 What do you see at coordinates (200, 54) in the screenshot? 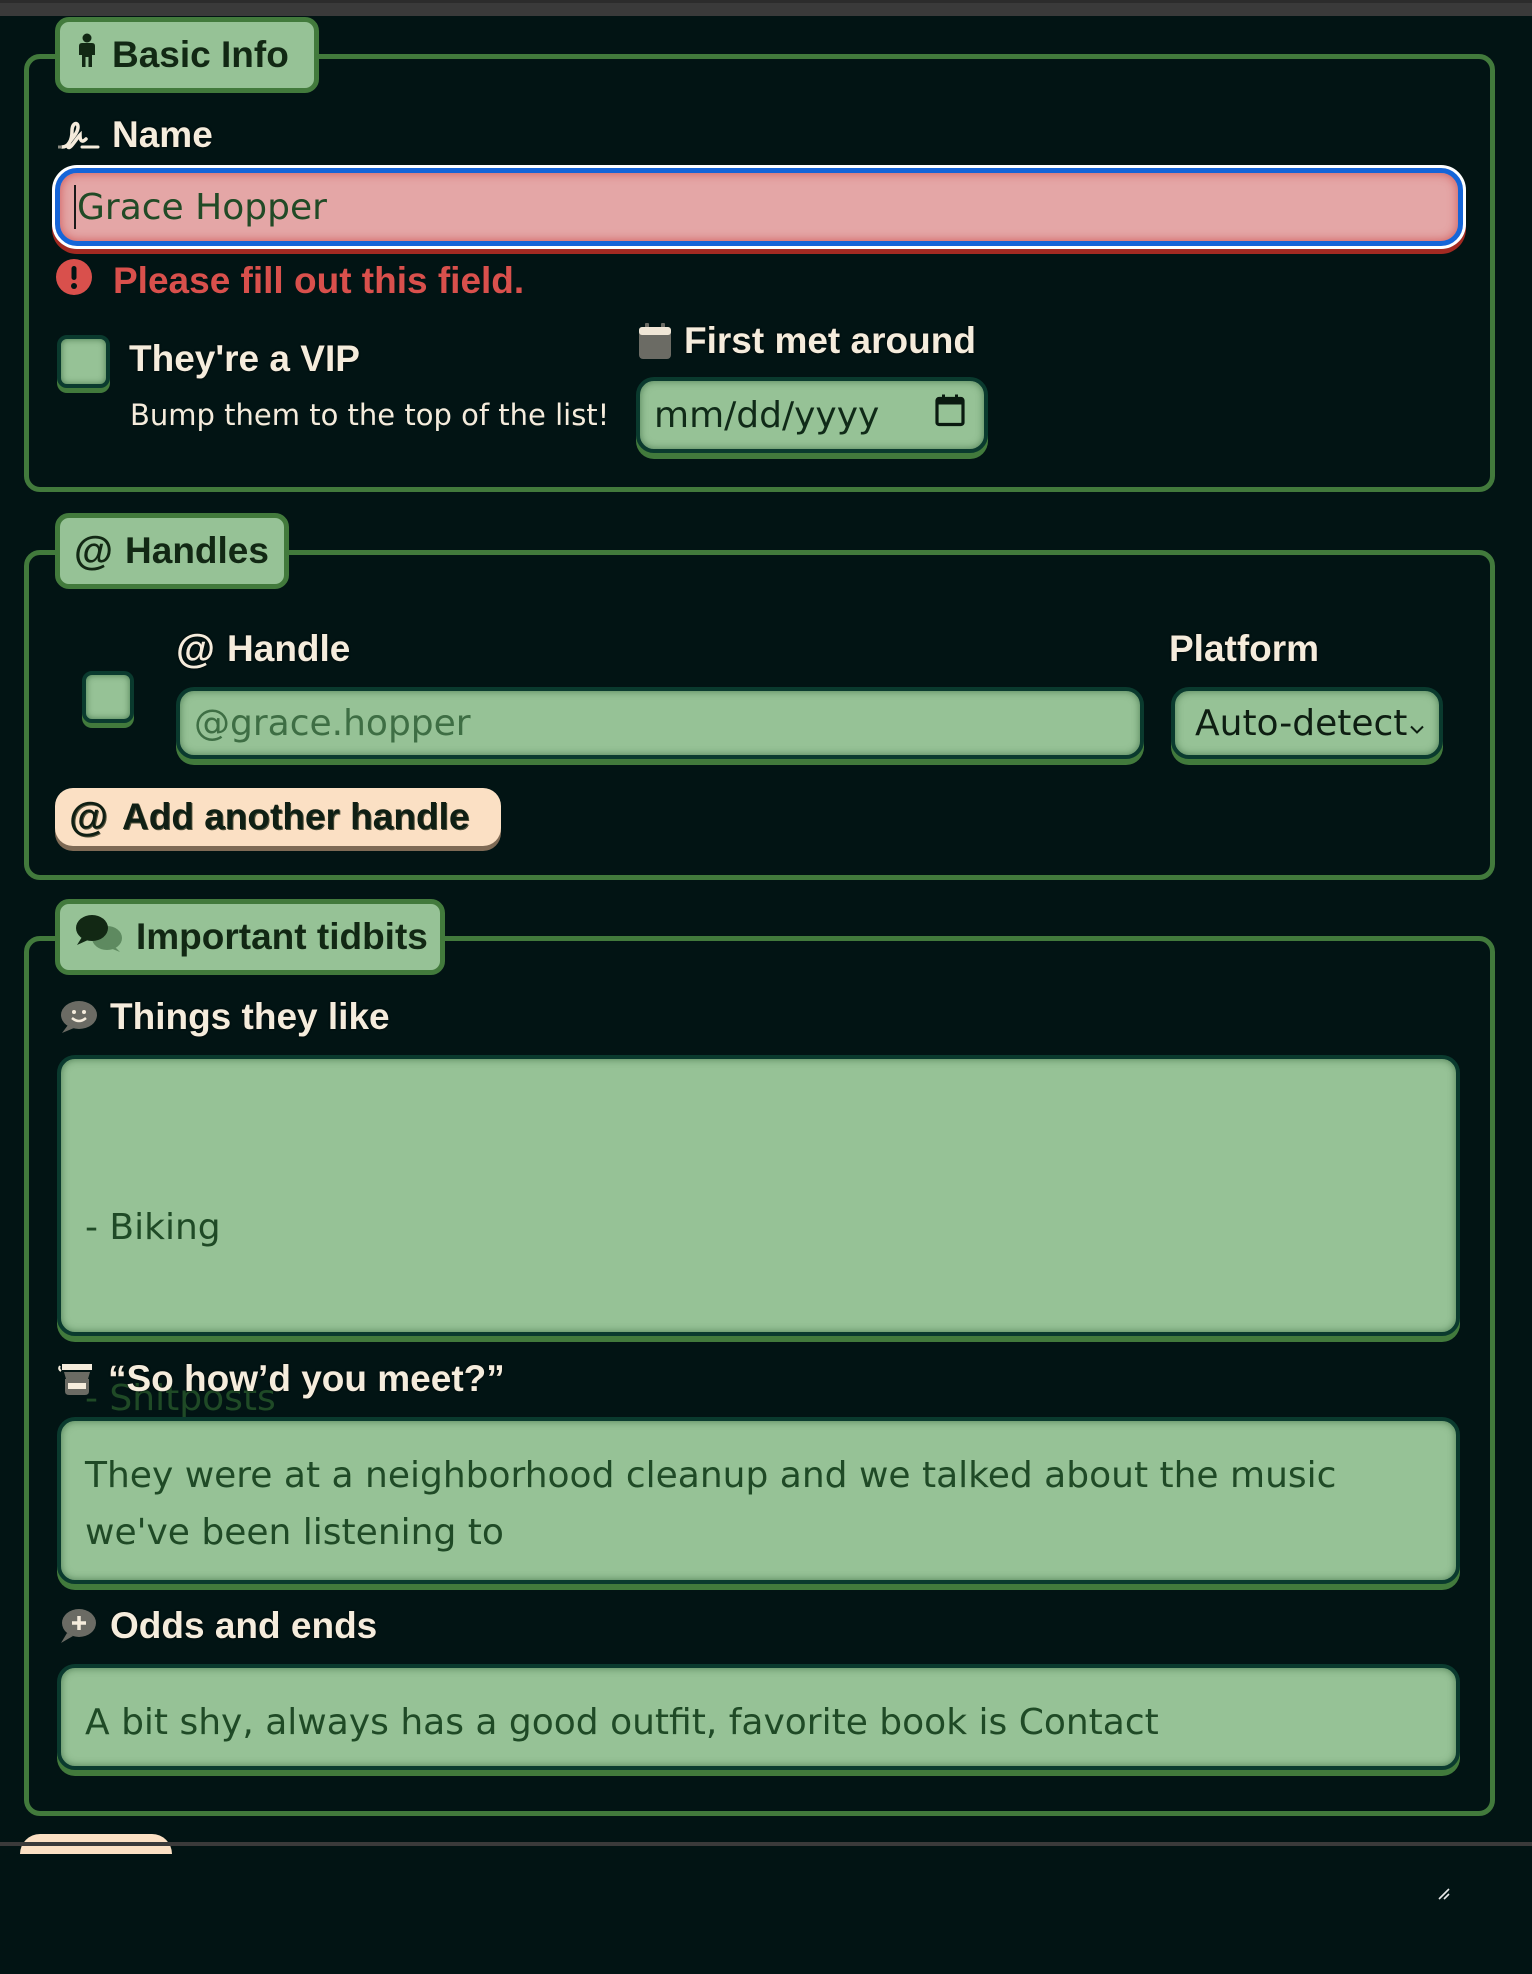
I see `basic-info-legend-text: Basic Info` at bounding box center [200, 54].